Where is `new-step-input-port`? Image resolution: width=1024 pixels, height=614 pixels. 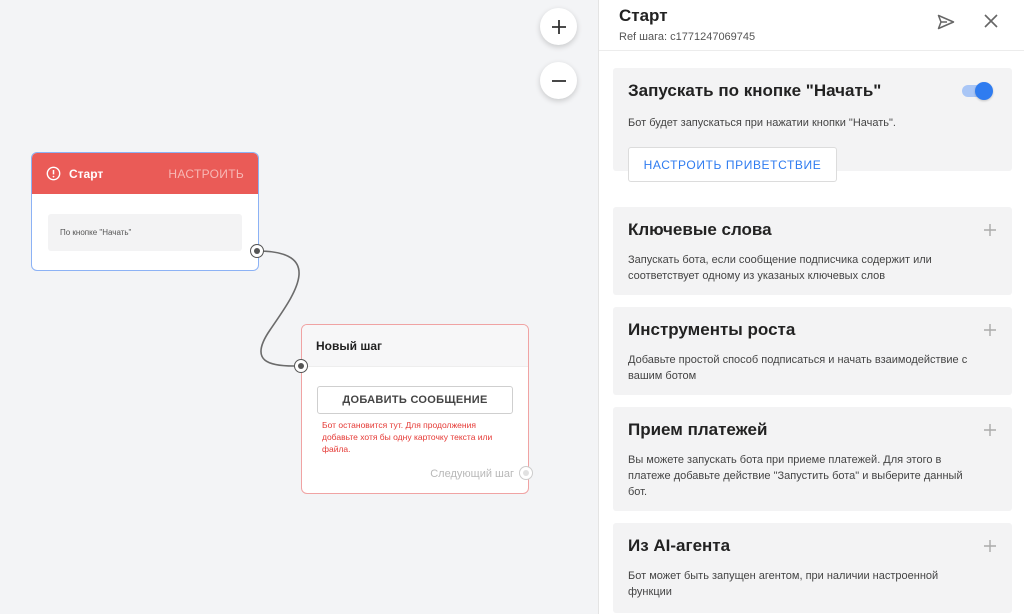
new-step-input-port is located at coordinates (301, 366).